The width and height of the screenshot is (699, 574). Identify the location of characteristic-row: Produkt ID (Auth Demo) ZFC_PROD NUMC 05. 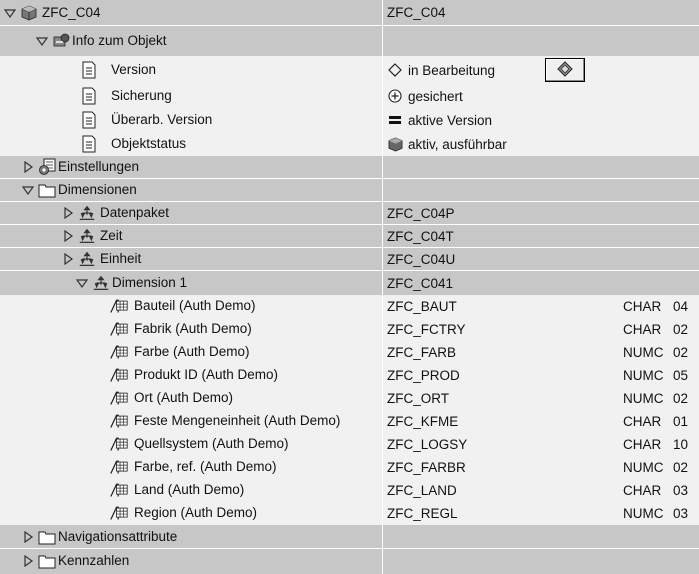
(349, 375).